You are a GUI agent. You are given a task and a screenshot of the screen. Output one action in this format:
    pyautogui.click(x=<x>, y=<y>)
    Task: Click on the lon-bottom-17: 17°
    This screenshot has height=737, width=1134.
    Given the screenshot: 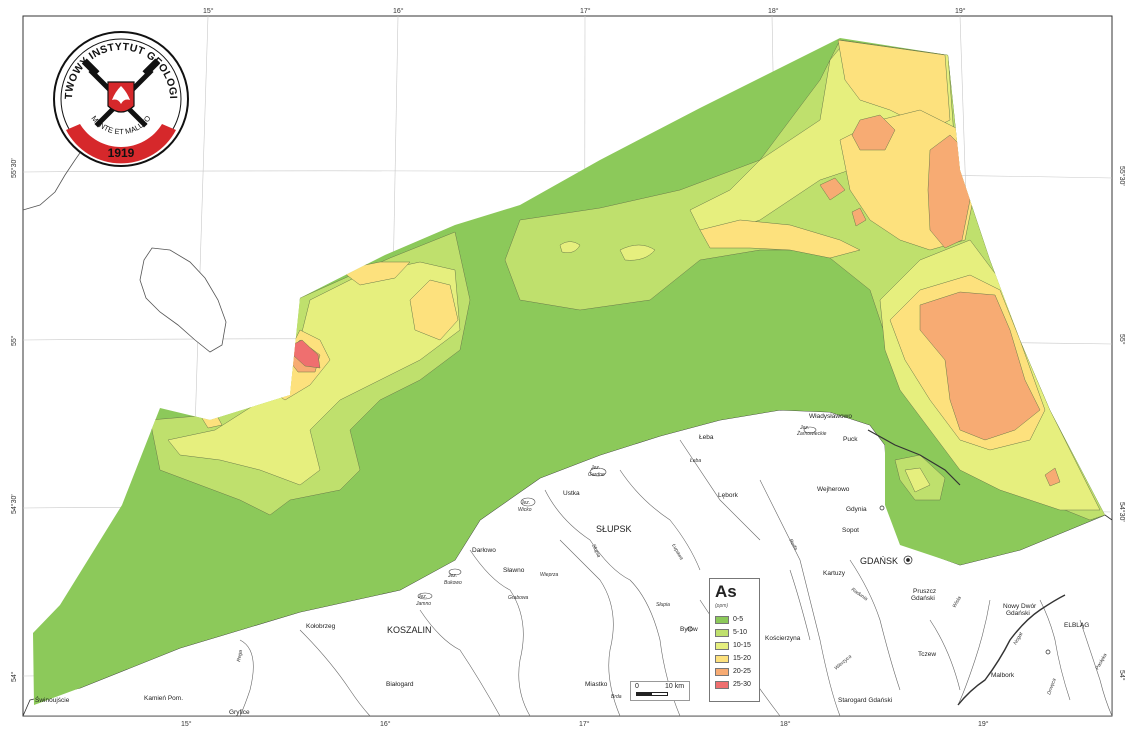 What is the action you would take?
    pyautogui.click(x=584, y=724)
    